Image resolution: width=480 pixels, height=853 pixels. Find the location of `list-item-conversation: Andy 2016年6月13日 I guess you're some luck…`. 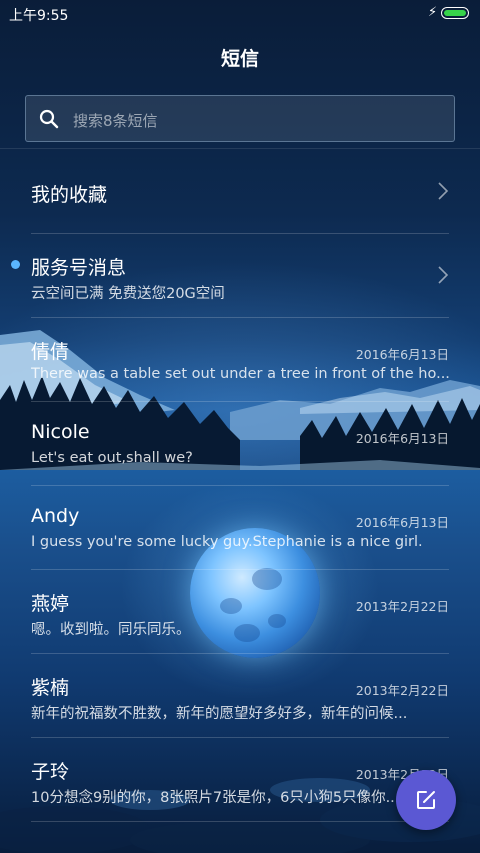

list-item-conversation: Andy 2016年6月13日 I guess you're some luck… is located at coordinates (240, 528).